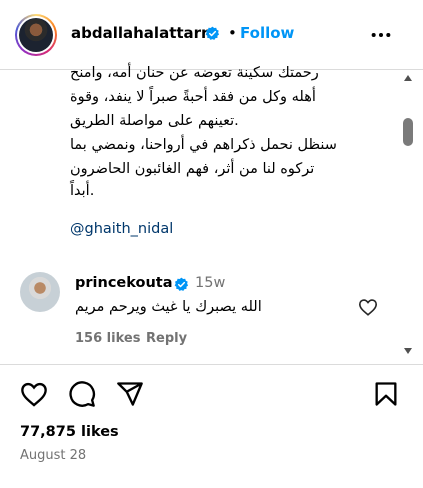  I want to click on heart-icon, so click(34, 394).